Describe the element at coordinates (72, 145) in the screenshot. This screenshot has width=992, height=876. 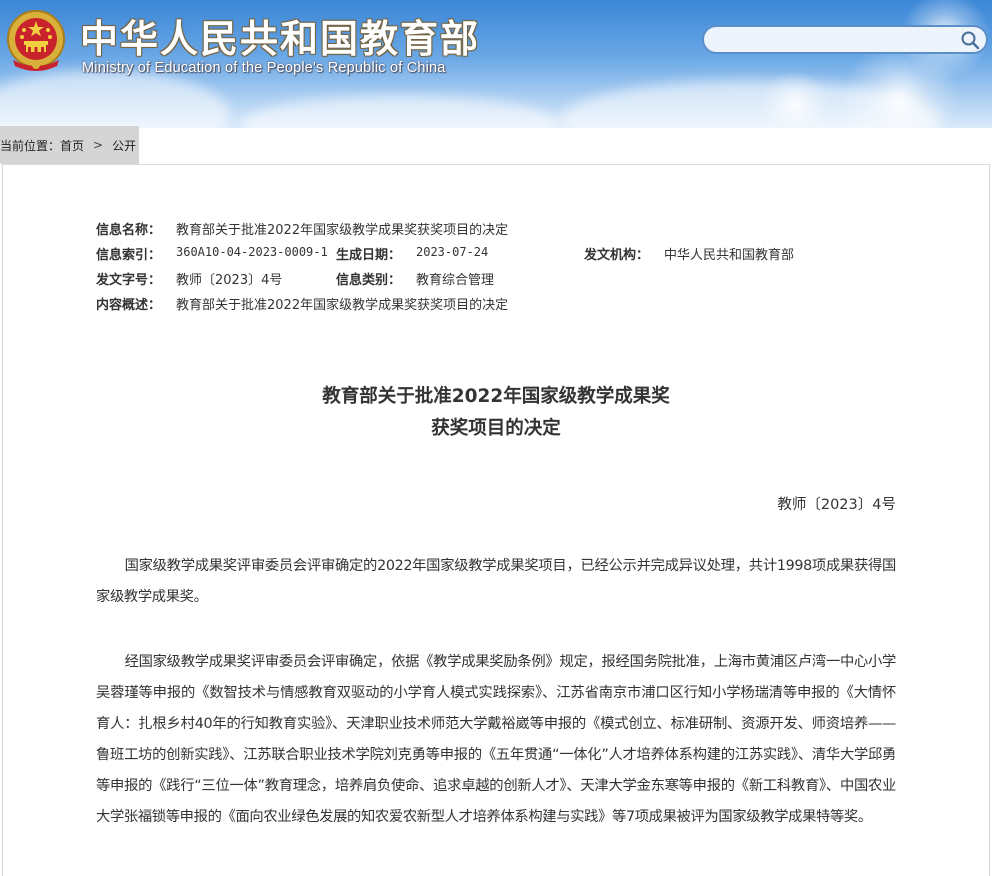
I see `breadcrumb-home-link: 首页` at that location.